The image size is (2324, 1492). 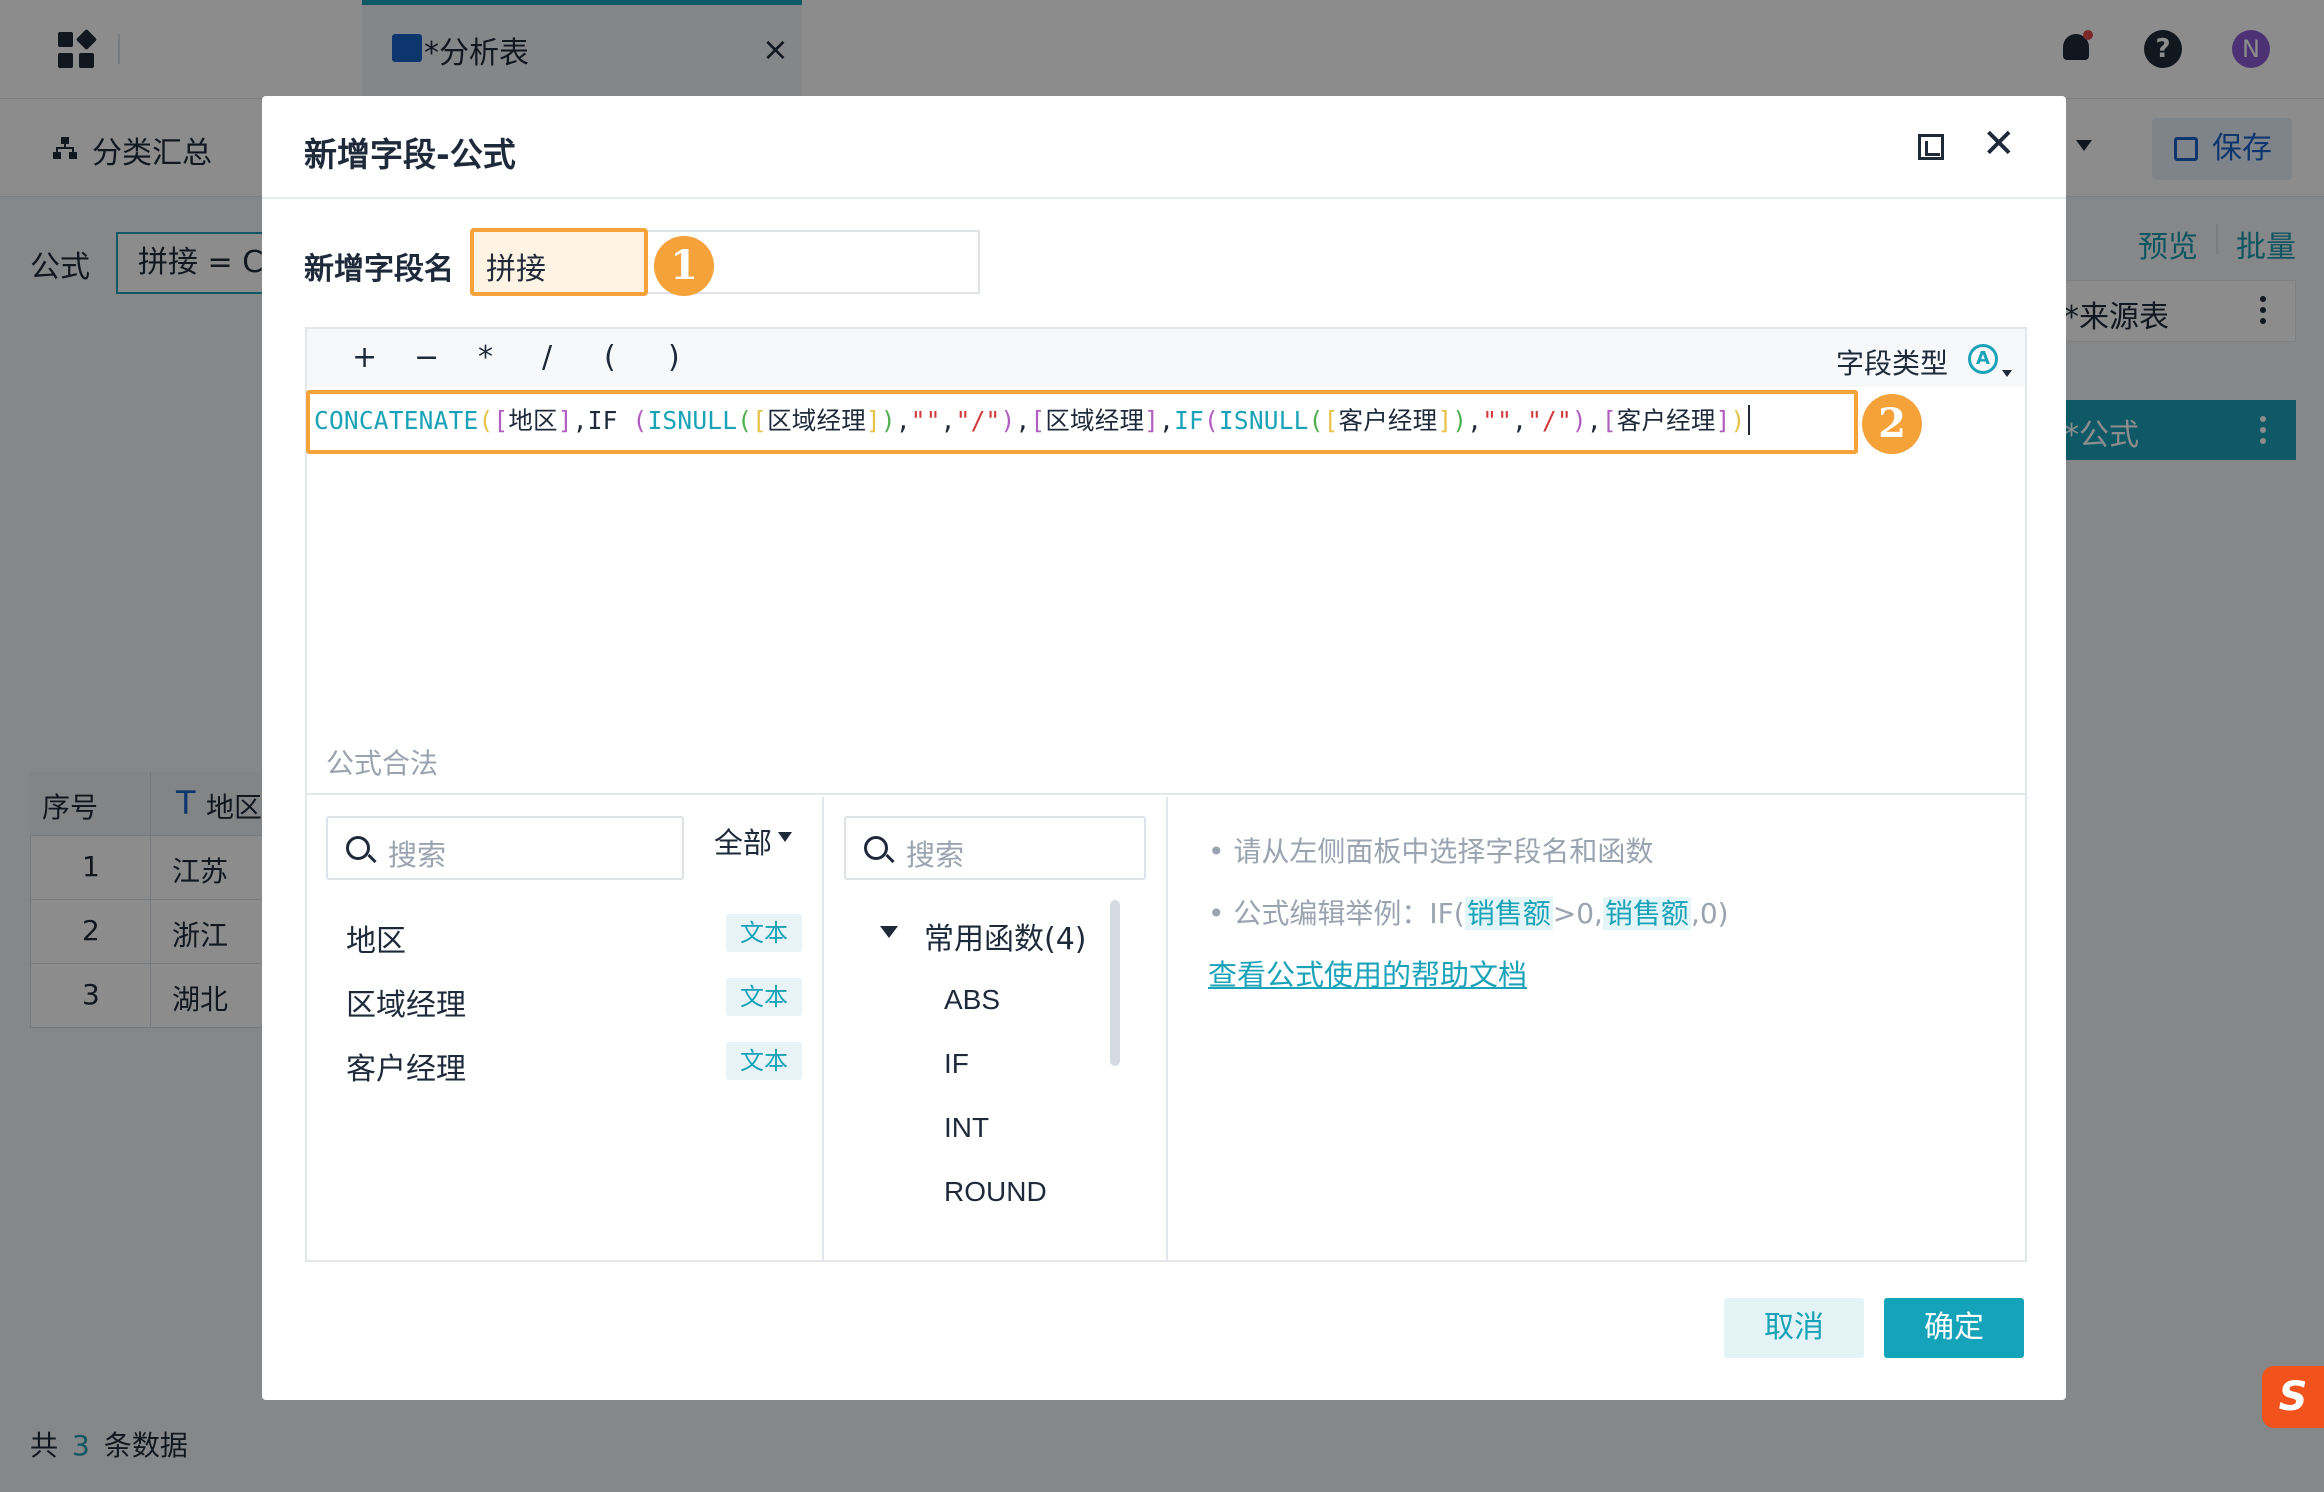 What do you see at coordinates (1983, 359) in the screenshot?
I see `field-type-icon: A` at bounding box center [1983, 359].